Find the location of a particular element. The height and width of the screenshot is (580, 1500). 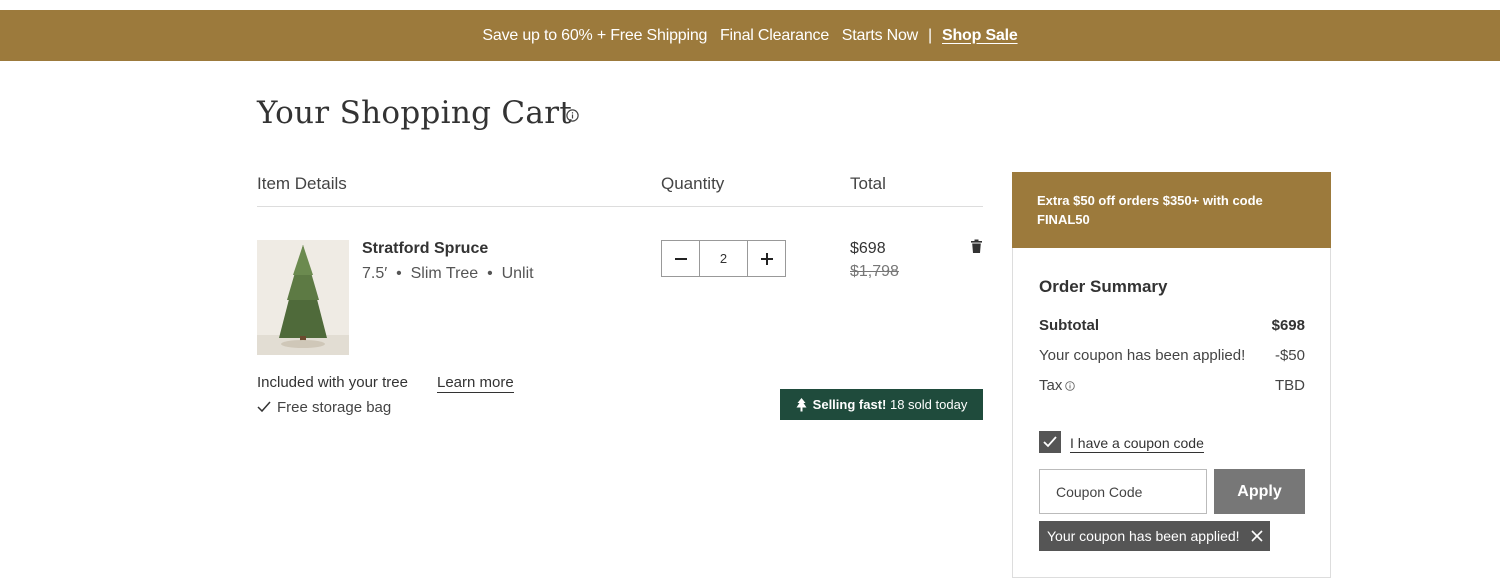

selling-fast-badge: Selling fast! 18 sold today is located at coordinates (881, 404).